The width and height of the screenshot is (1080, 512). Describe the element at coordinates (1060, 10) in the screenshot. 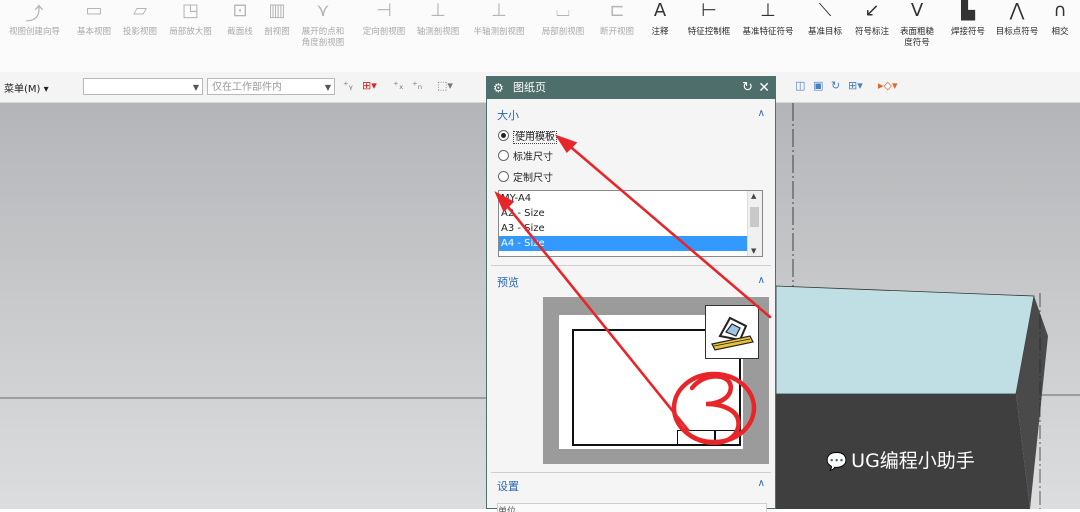

I see `intersection-icon: ∩` at that location.